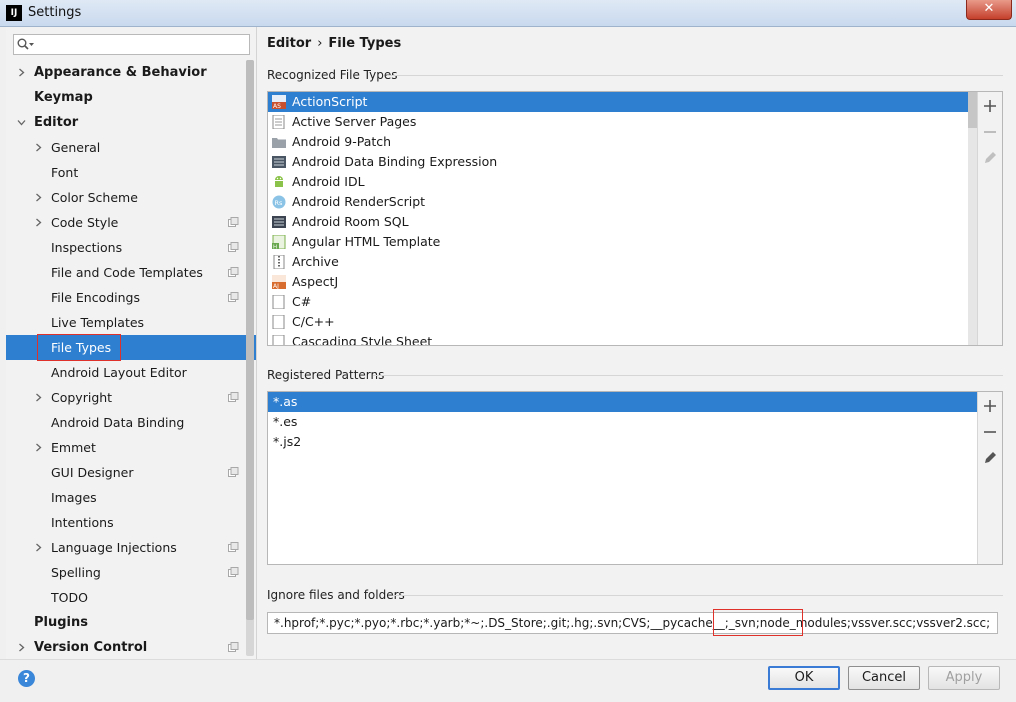 This screenshot has height=702, width=1016. I want to click on sidebar-scrollbar, so click(250, 358).